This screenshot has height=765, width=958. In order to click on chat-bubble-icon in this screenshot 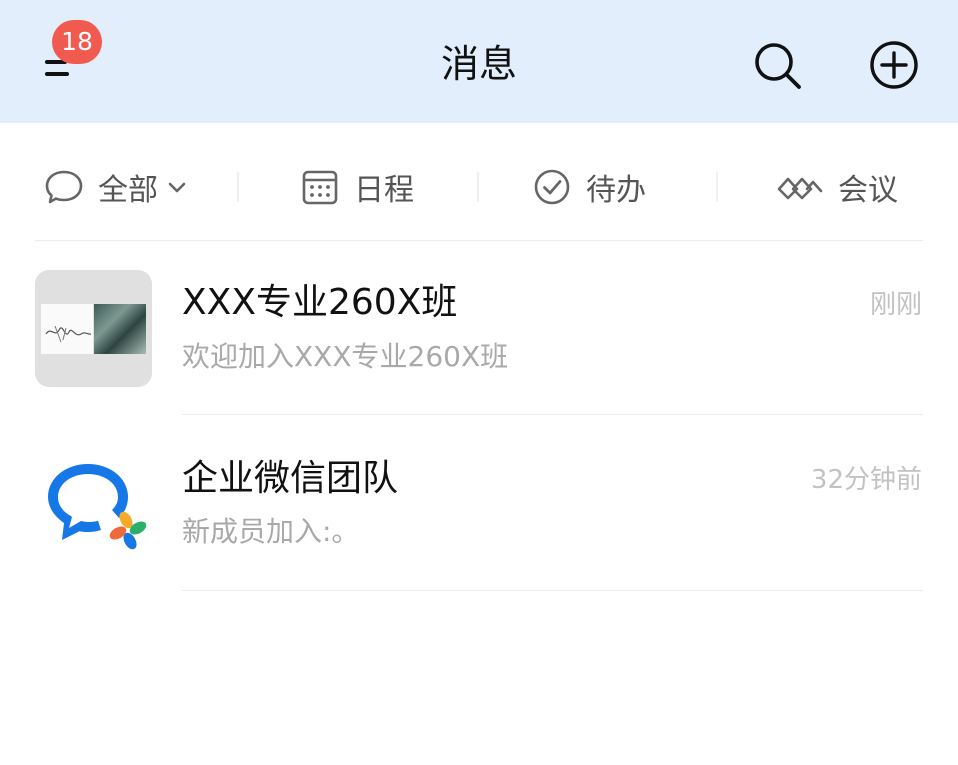, I will do `click(64, 187)`.